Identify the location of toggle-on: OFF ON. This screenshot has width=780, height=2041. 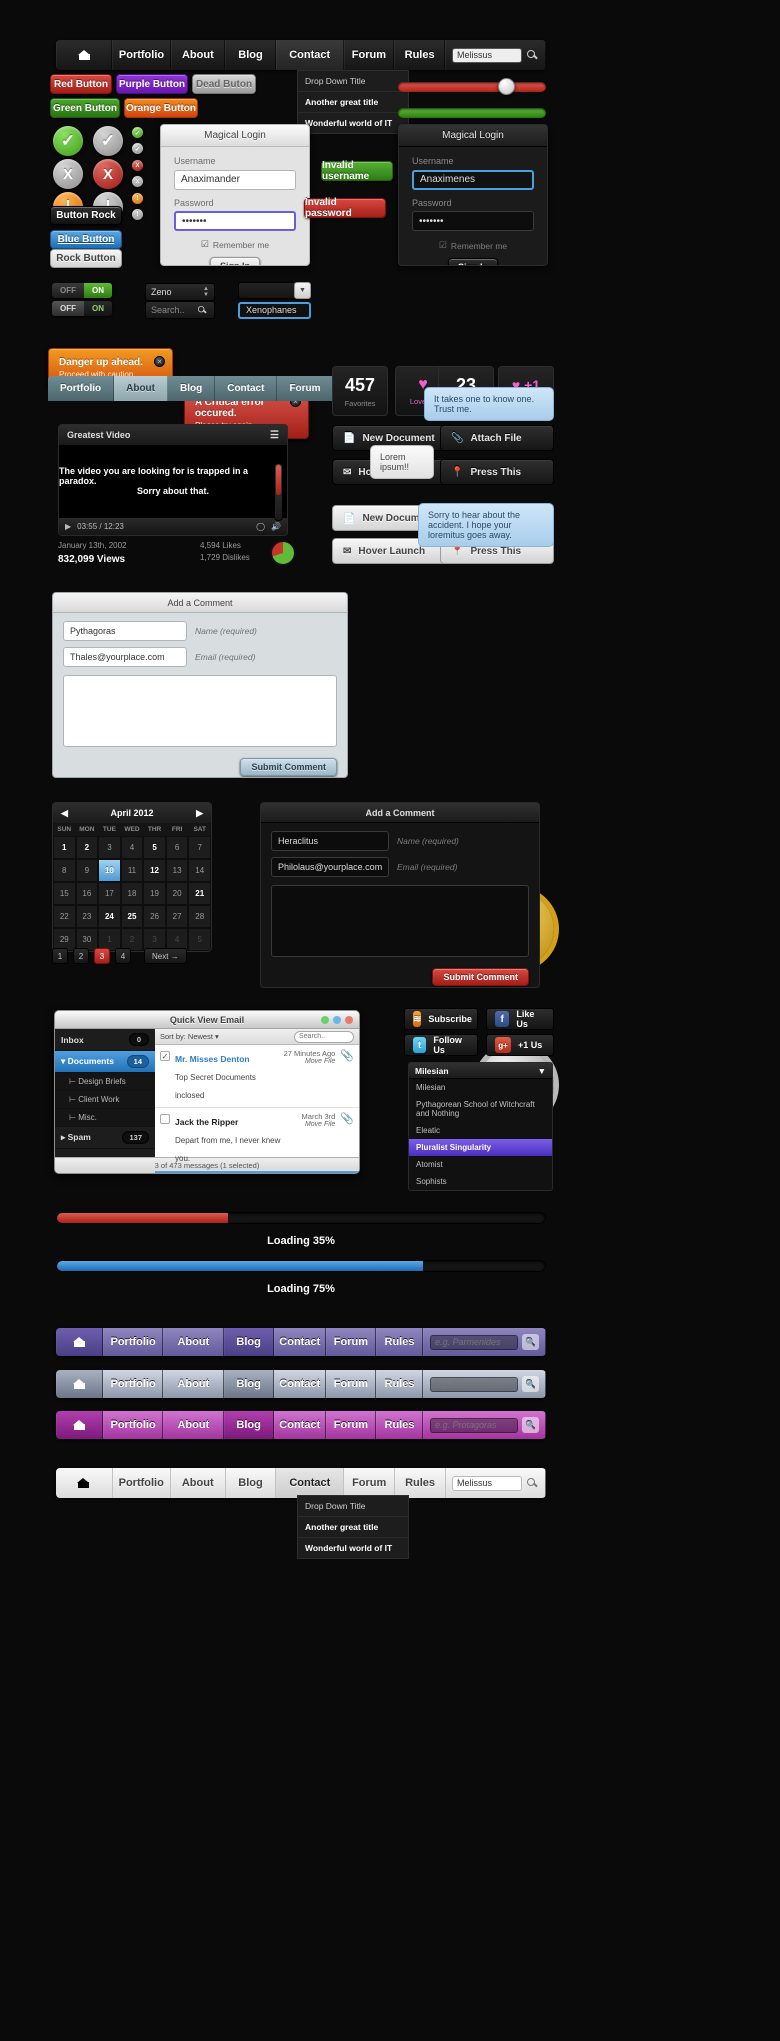
(82, 290).